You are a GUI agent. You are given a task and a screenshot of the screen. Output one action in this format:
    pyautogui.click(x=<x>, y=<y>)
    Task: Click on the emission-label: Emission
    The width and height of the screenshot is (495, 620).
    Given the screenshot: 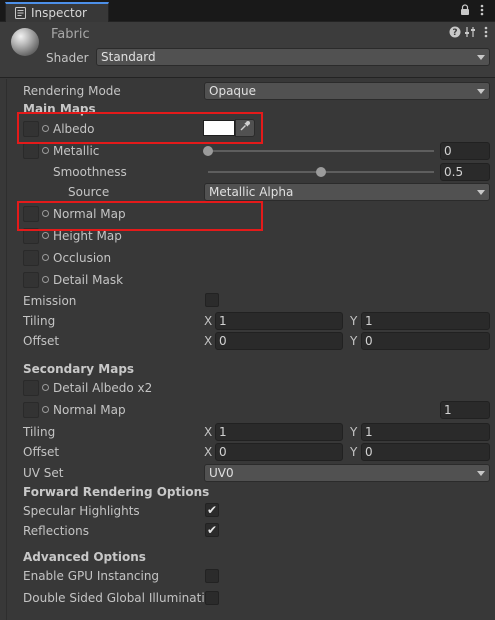 What is the action you would take?
    pyautogui.click(x=50, y=301)
    